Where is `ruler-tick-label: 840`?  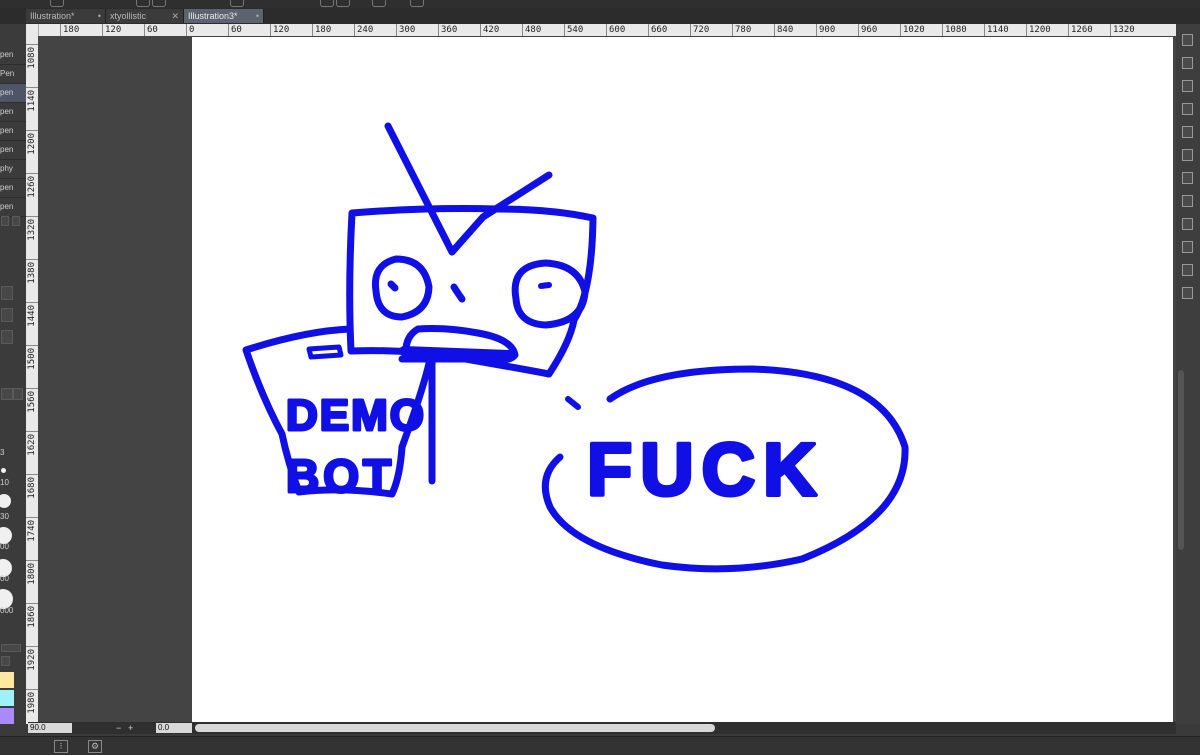 ruler-tick-label: 840 is located at coordinates (783, 30).